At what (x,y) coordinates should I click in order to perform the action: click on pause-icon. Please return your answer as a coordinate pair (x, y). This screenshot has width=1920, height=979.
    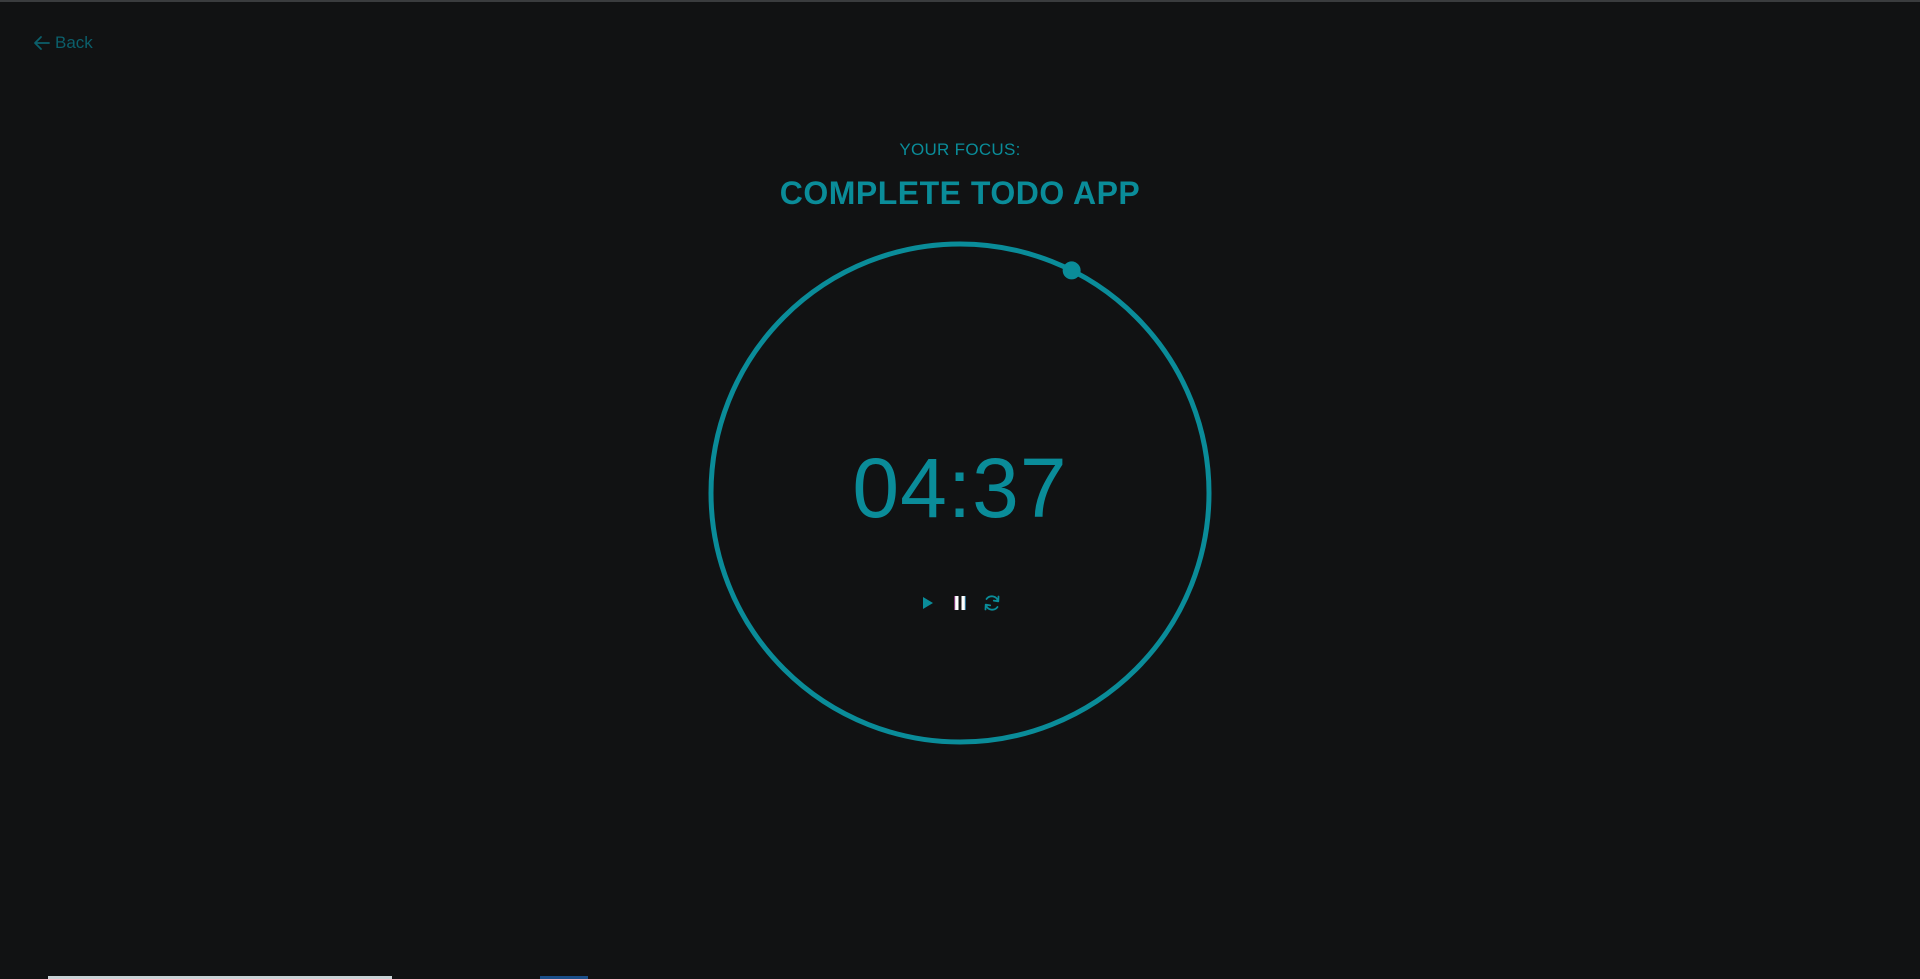
    Looking at the image, I should click on (960, 605).